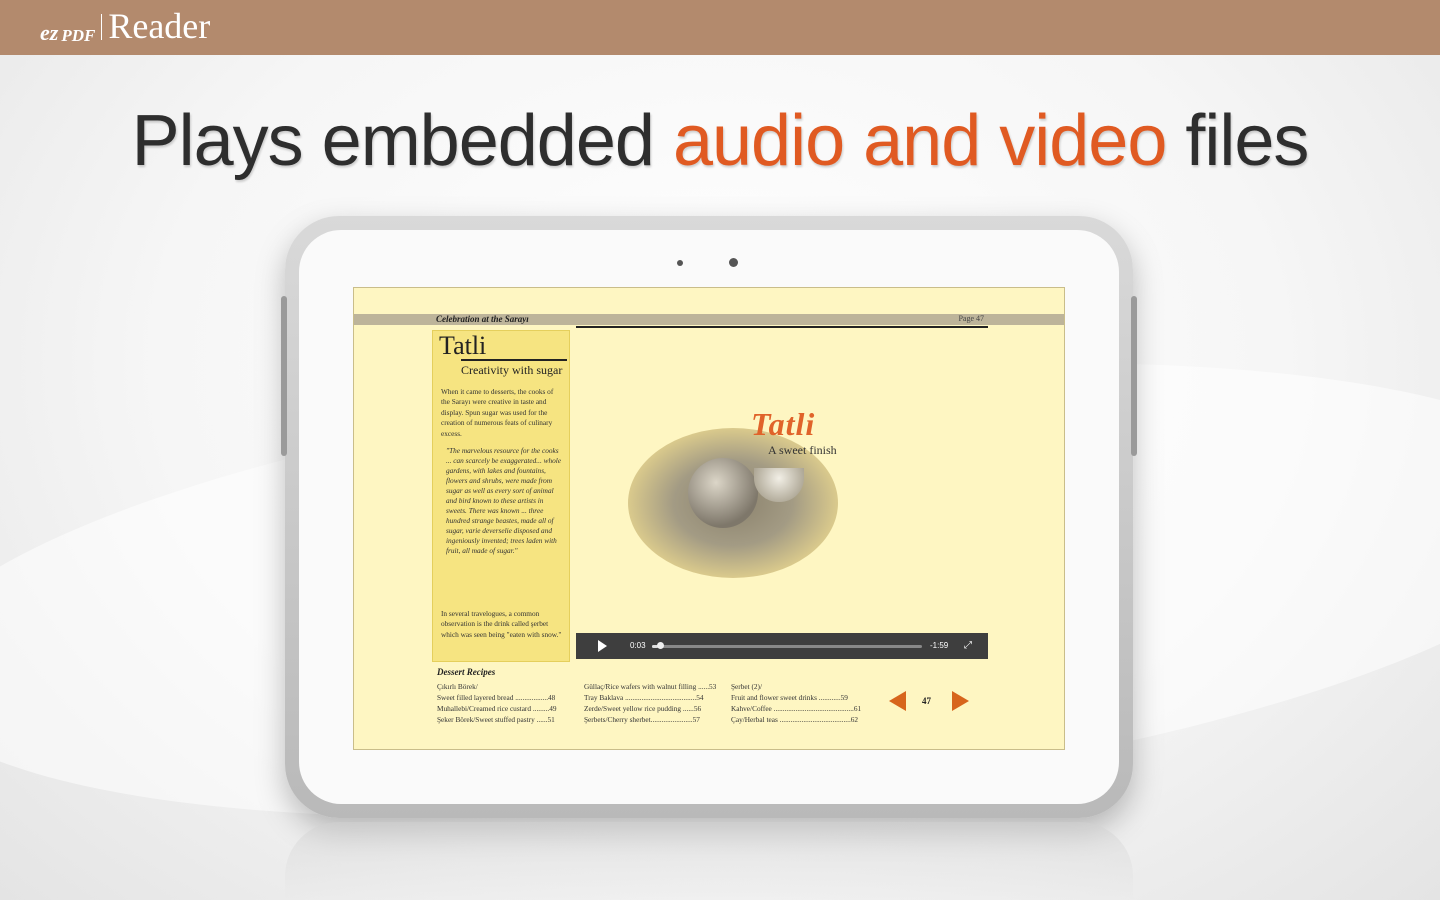 This screenshot has width=1440, height=900. I want to click on brand-reader: Reader, so click(159, 26).